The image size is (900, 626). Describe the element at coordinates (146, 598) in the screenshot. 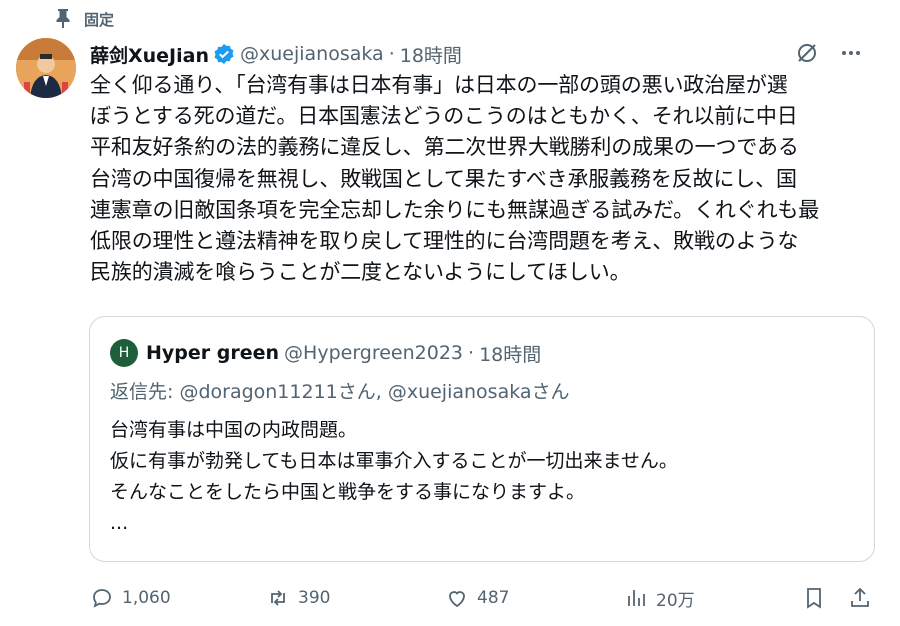

I see `reply-count: 1,060` at that location.